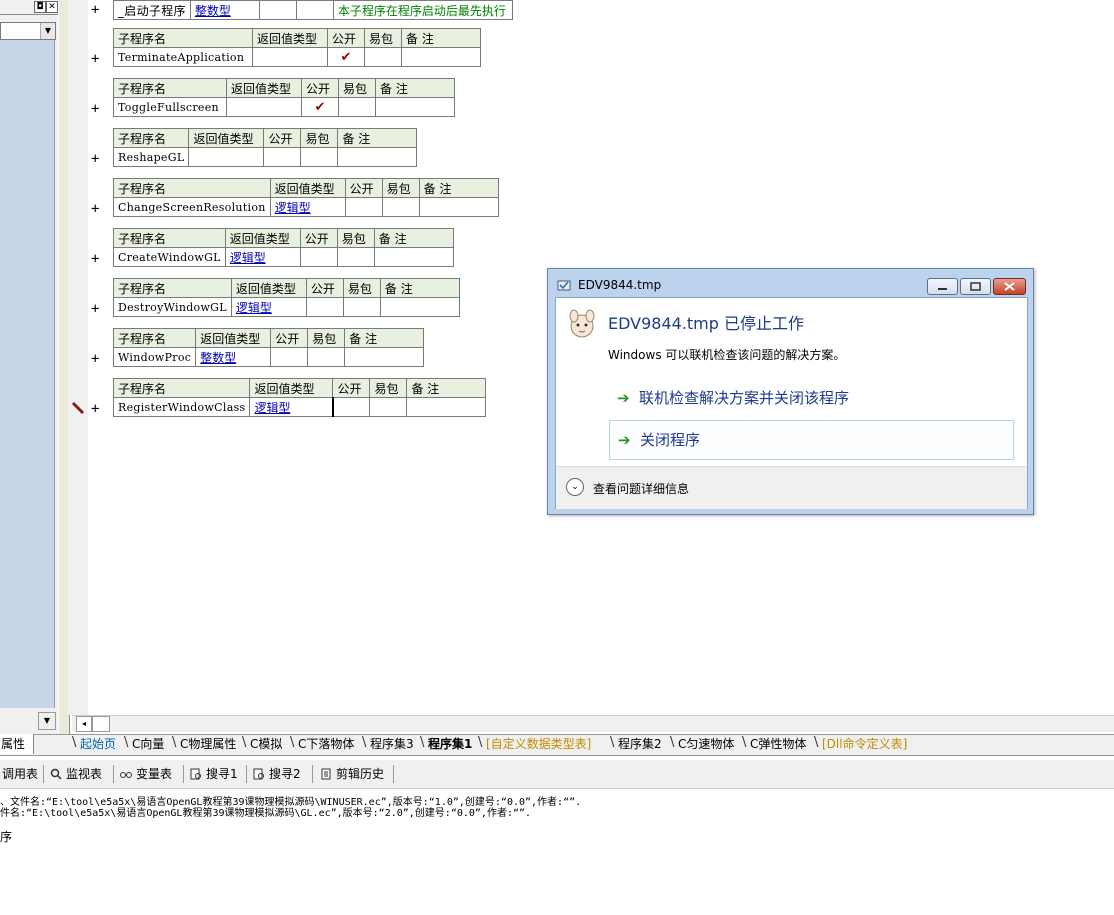 This screenshot has height=915, width=1114. What do you see at coordinates (47, 31) in the screenshot?
I see `chevron-down-icon: ▼` at bounding box center [47, 31].